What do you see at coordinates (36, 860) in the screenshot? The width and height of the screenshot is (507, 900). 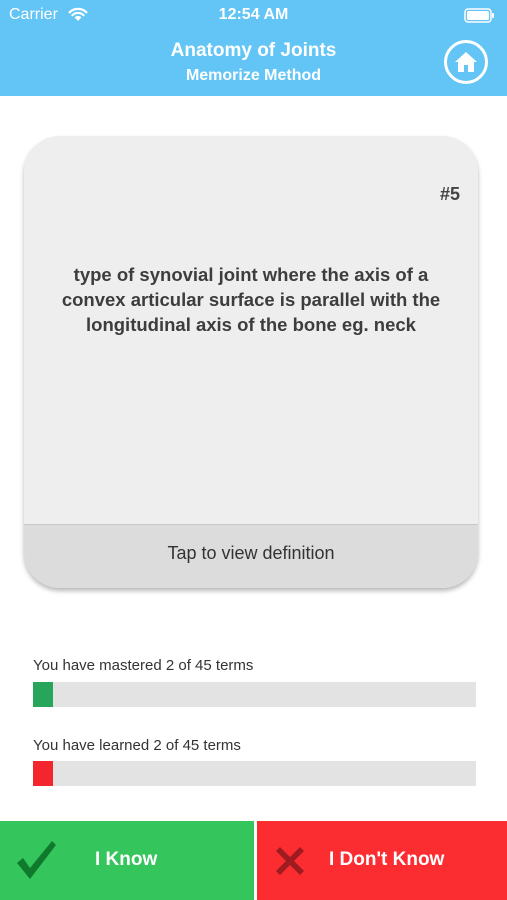 I see `checkmark-icon` at bounding box center [36, 860].